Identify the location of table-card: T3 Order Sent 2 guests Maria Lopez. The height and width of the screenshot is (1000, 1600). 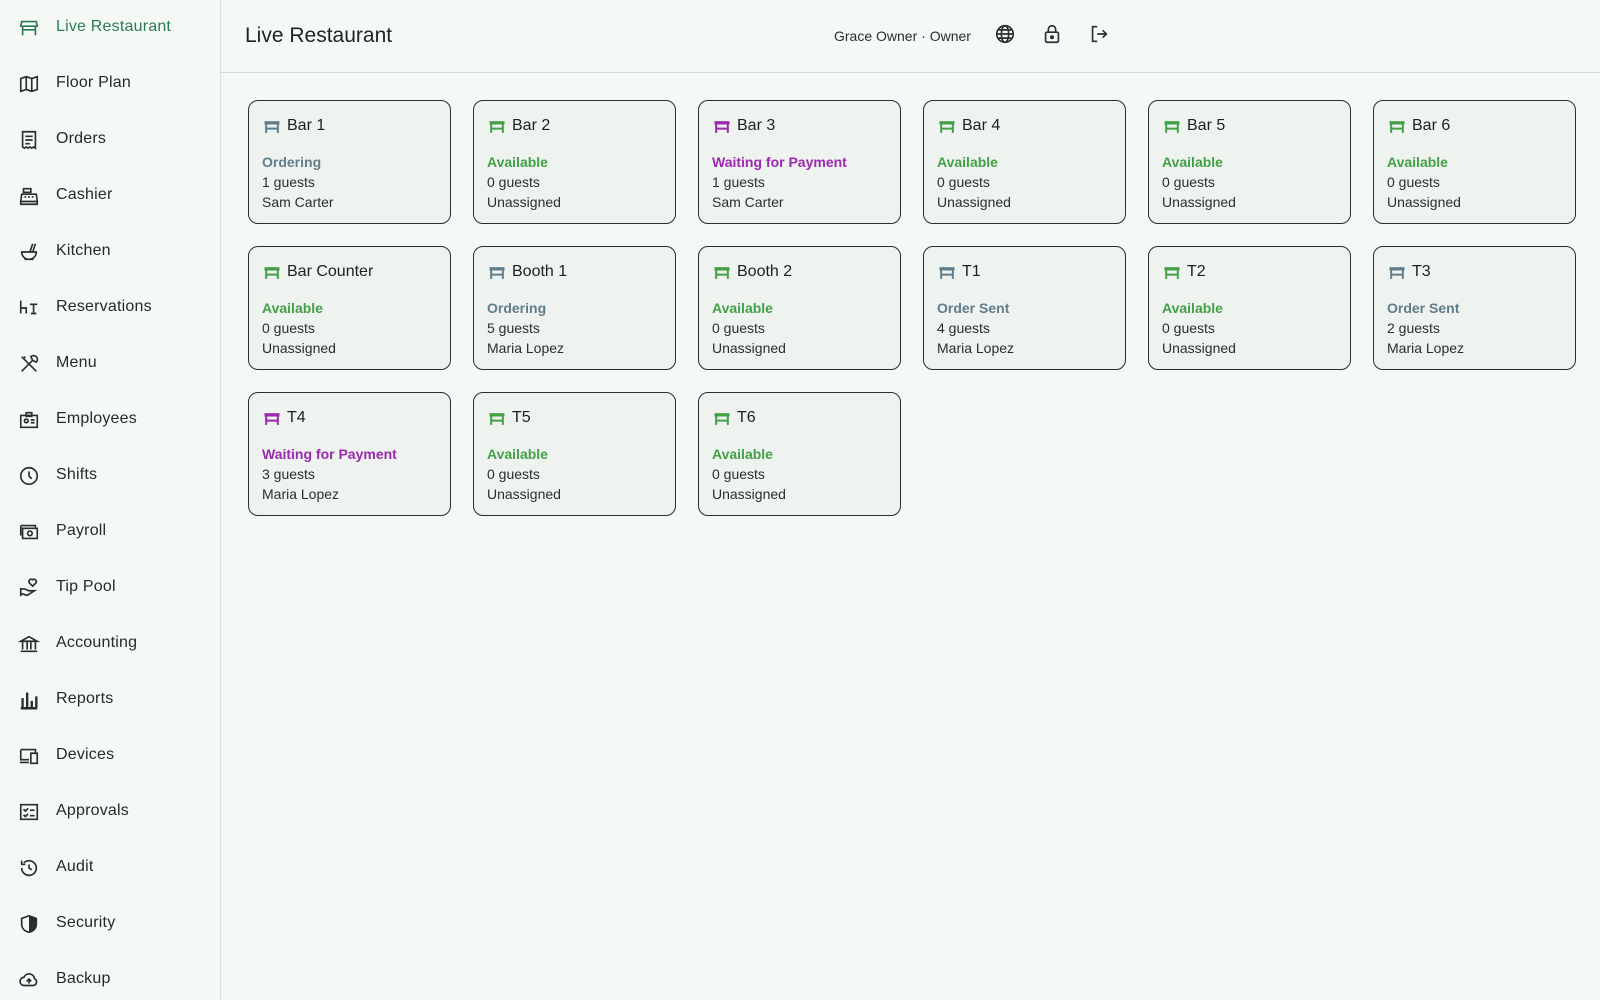
(1474, 308).